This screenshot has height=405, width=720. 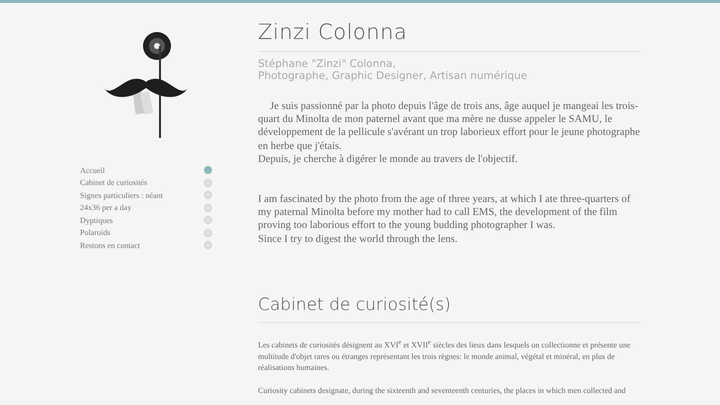 I want to click on nav-link: Polaroids, so click(x=146, y=232).